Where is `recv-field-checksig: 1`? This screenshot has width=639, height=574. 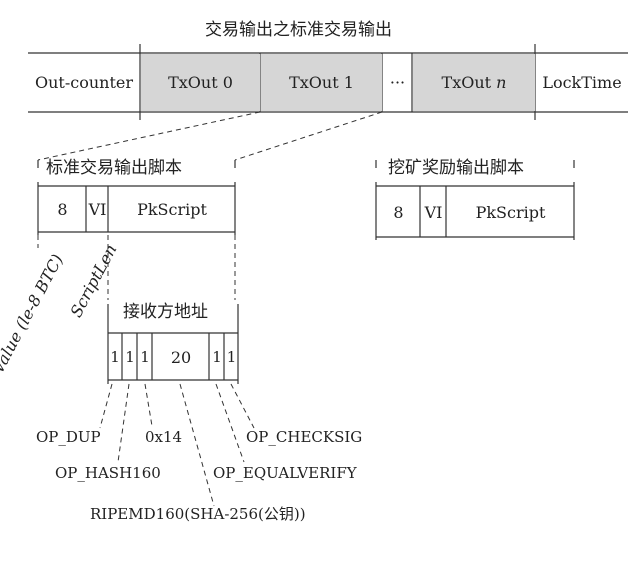 recv-field-checksig: 1 is located at coordinates (231, 357).